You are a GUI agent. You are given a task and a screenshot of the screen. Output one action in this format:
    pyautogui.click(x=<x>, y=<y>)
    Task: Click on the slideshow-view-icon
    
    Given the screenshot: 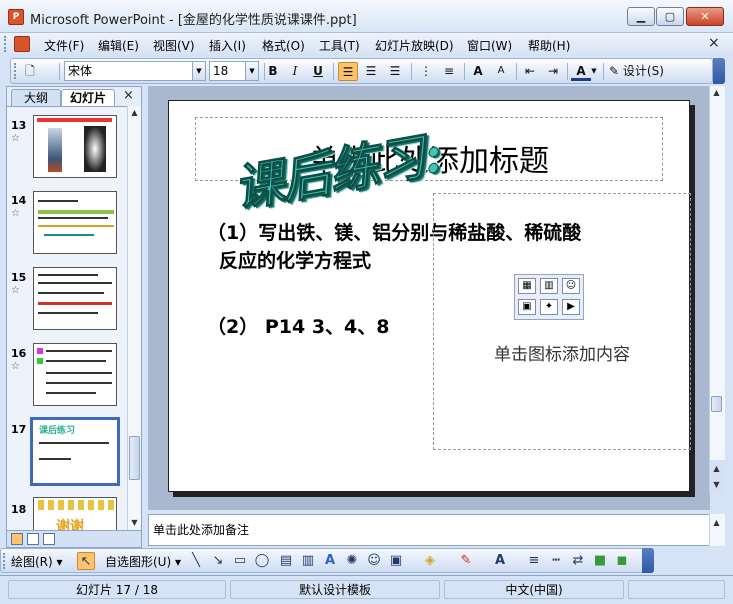 What is the action you would take?
    pyautogui.click(x=49, y=539)
    